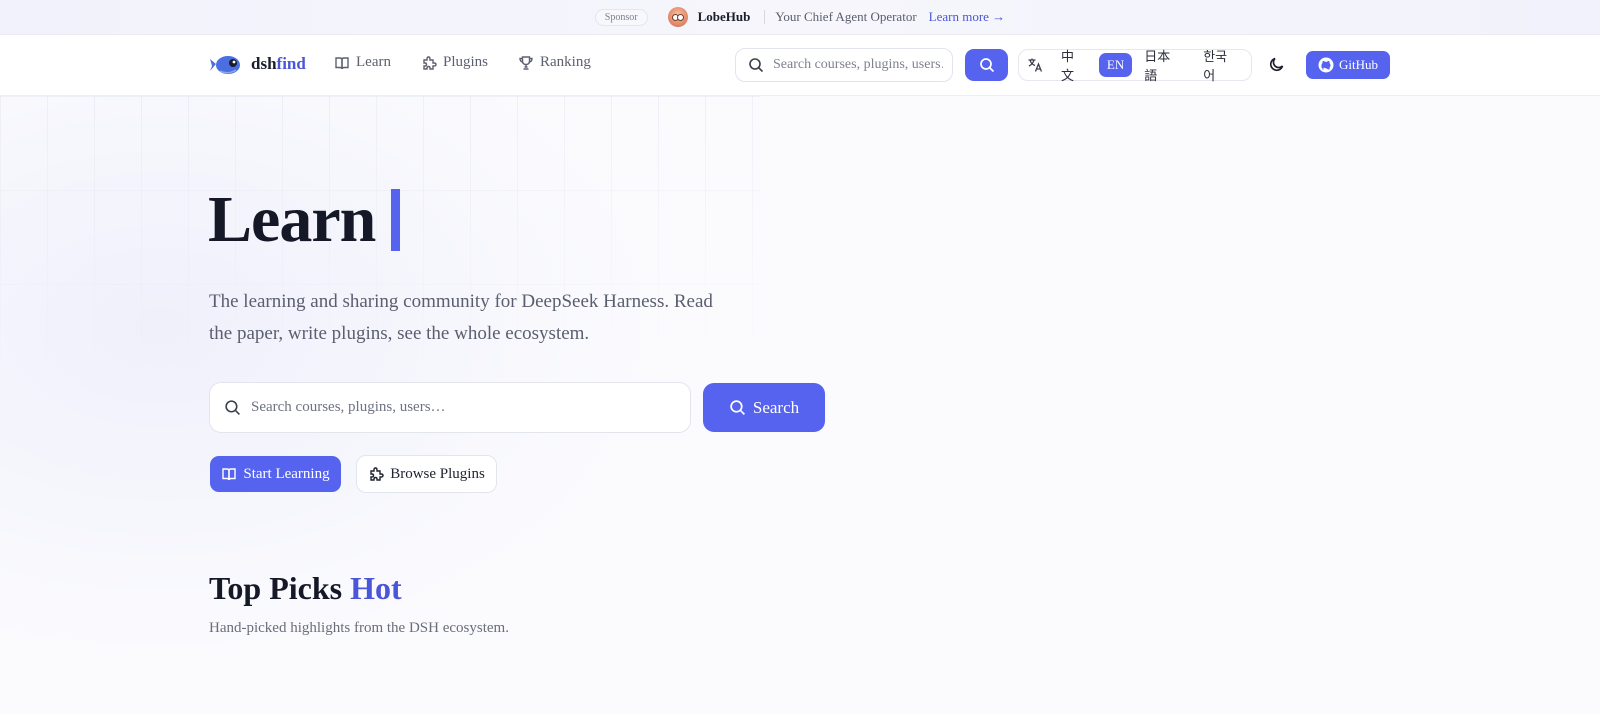 The width and height of the screenshot is (1600, 714). Describe the element at coordinates (373, 62) in the screenshot. I see `nav-link-learn-label: Learn` at that location.